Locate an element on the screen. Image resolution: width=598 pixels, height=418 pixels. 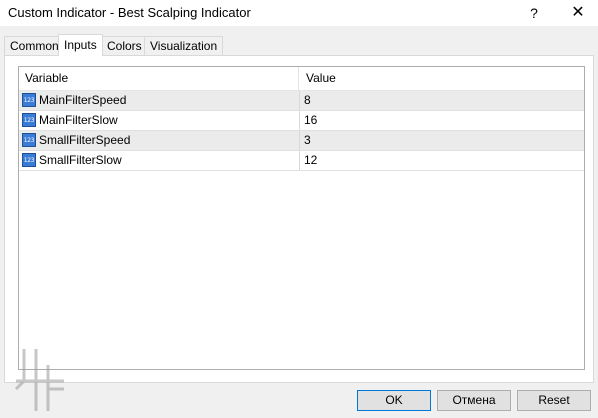
tab-colors: Colors is located at coordinates (124, 45).